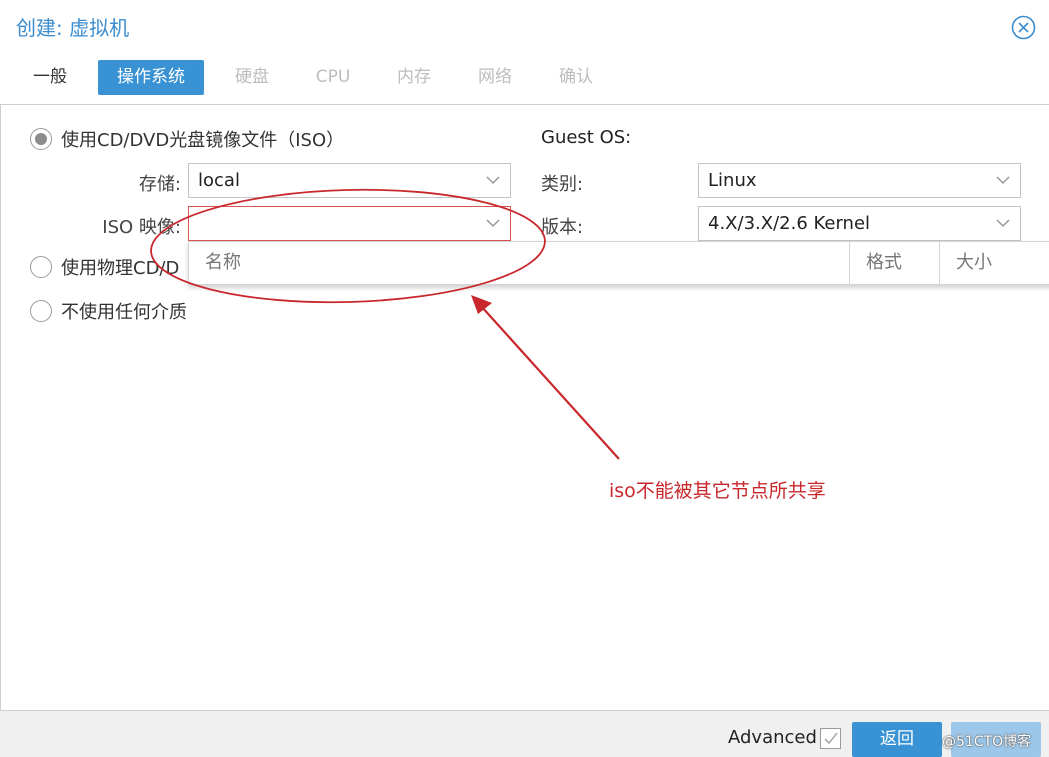 The height and width of the screenshot is (757, 1049). What do you see at coordinates (859, 180) in the screenshot?
I see `os-type-select: Linux` at bounding box center [859, 180].